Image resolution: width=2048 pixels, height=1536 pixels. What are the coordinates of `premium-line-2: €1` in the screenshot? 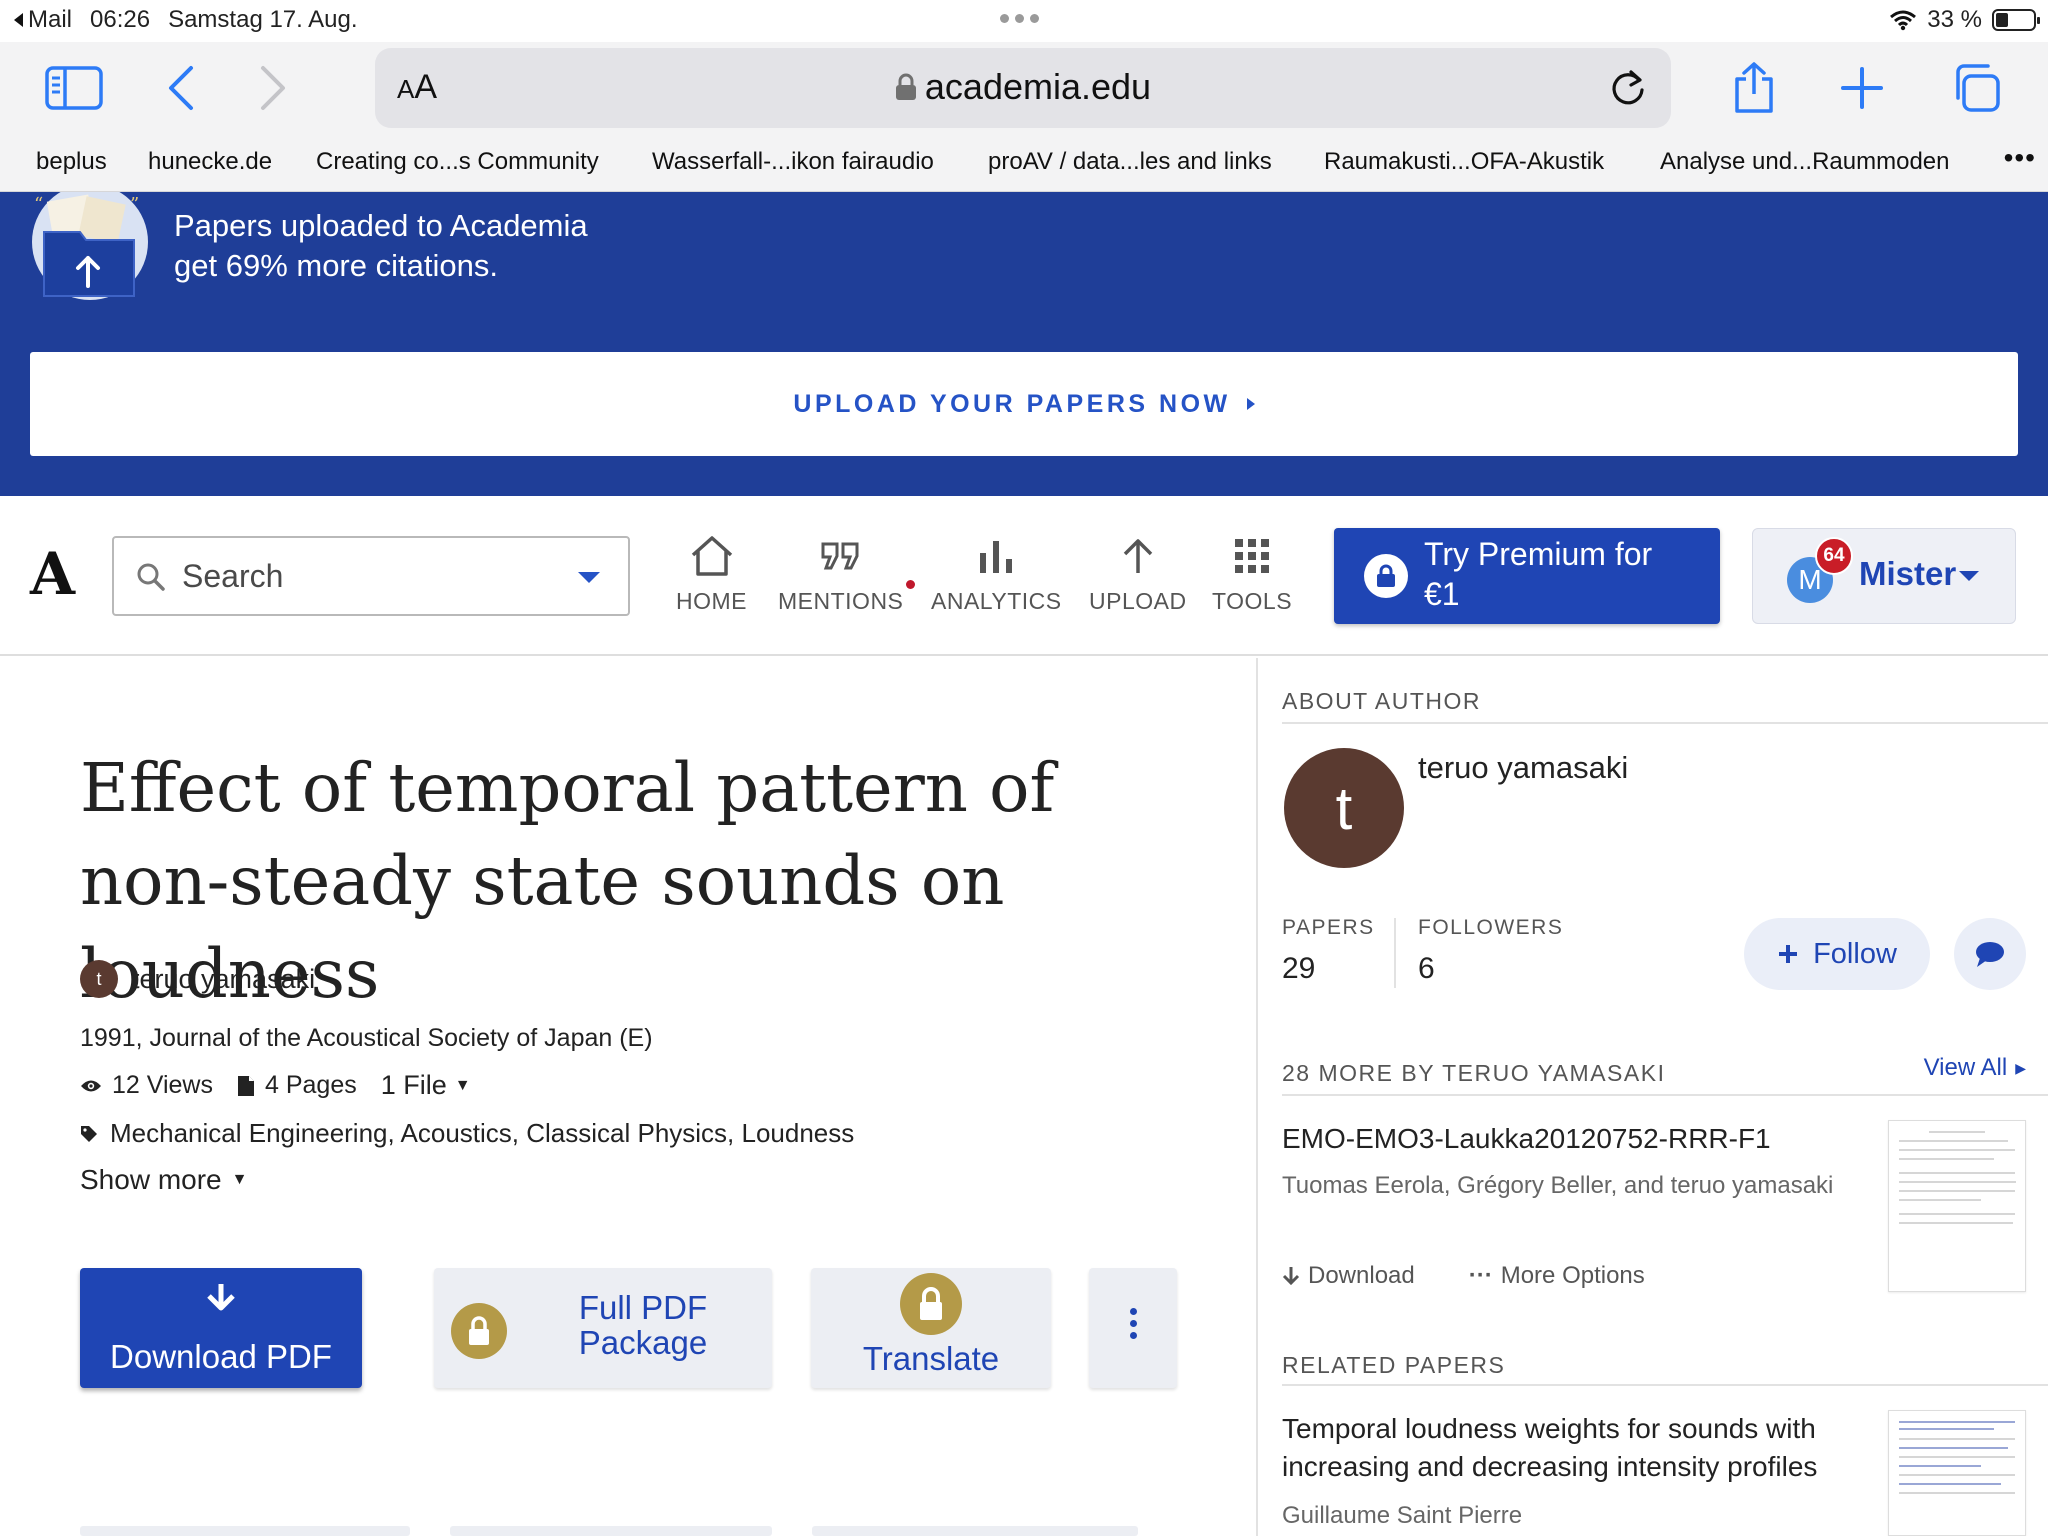 It's located at (1442, 594).